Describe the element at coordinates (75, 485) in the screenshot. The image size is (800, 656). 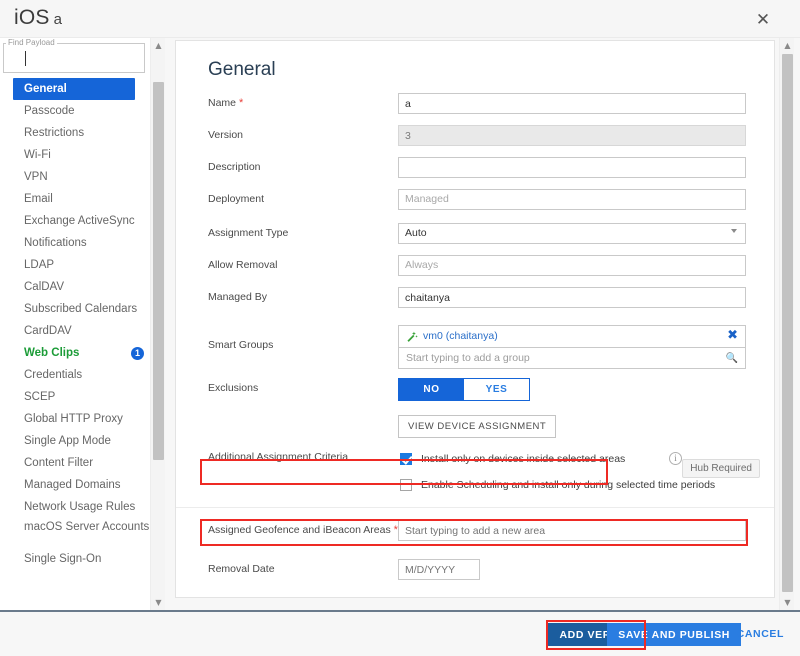
I see `sidebar-item-managed-domains: Managed Domains` at that location.